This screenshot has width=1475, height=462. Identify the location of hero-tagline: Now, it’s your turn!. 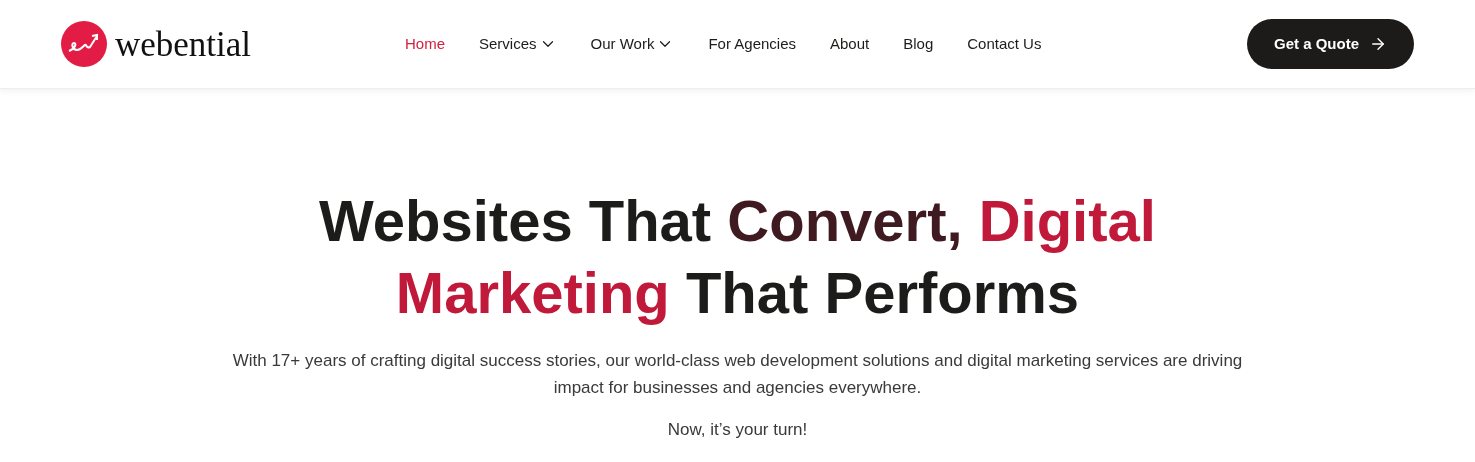
(737, 430).